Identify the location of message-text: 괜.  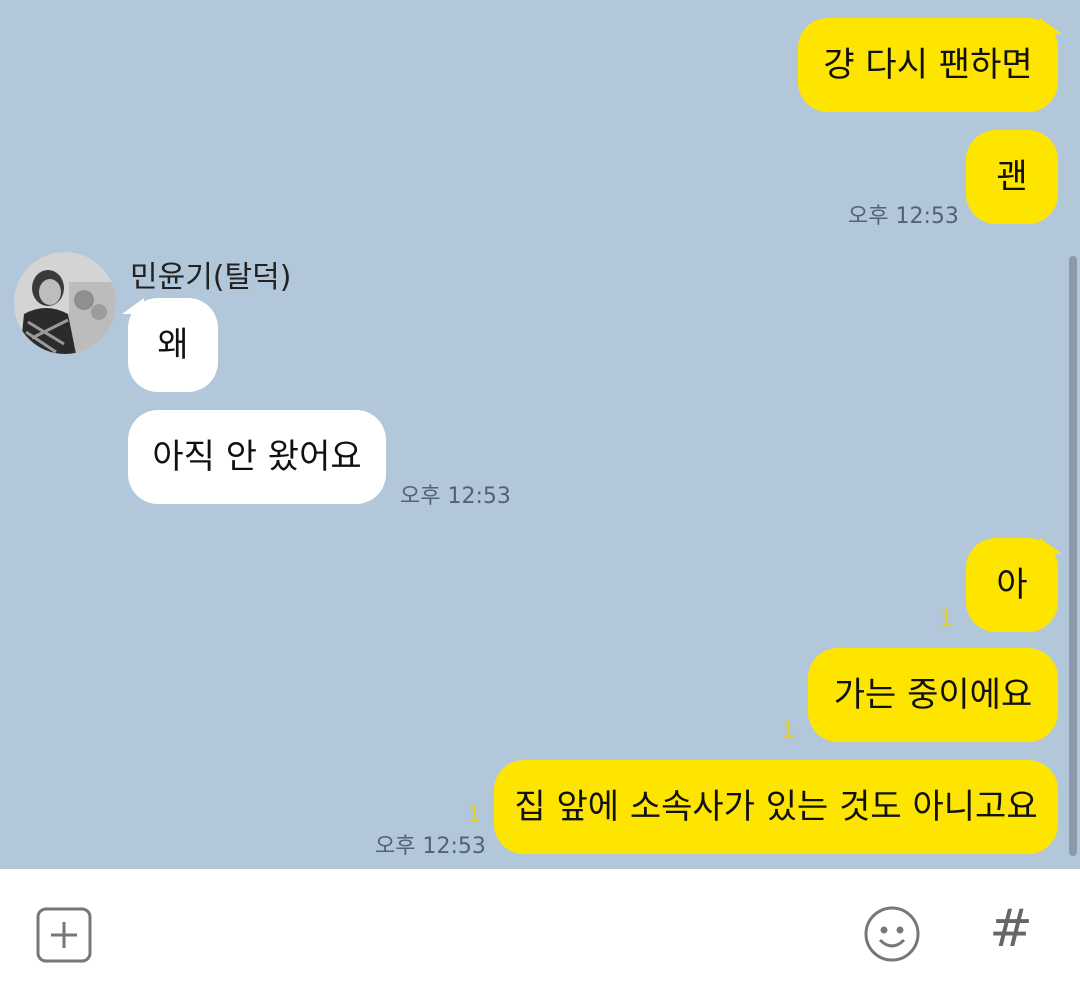
(1012, 177).